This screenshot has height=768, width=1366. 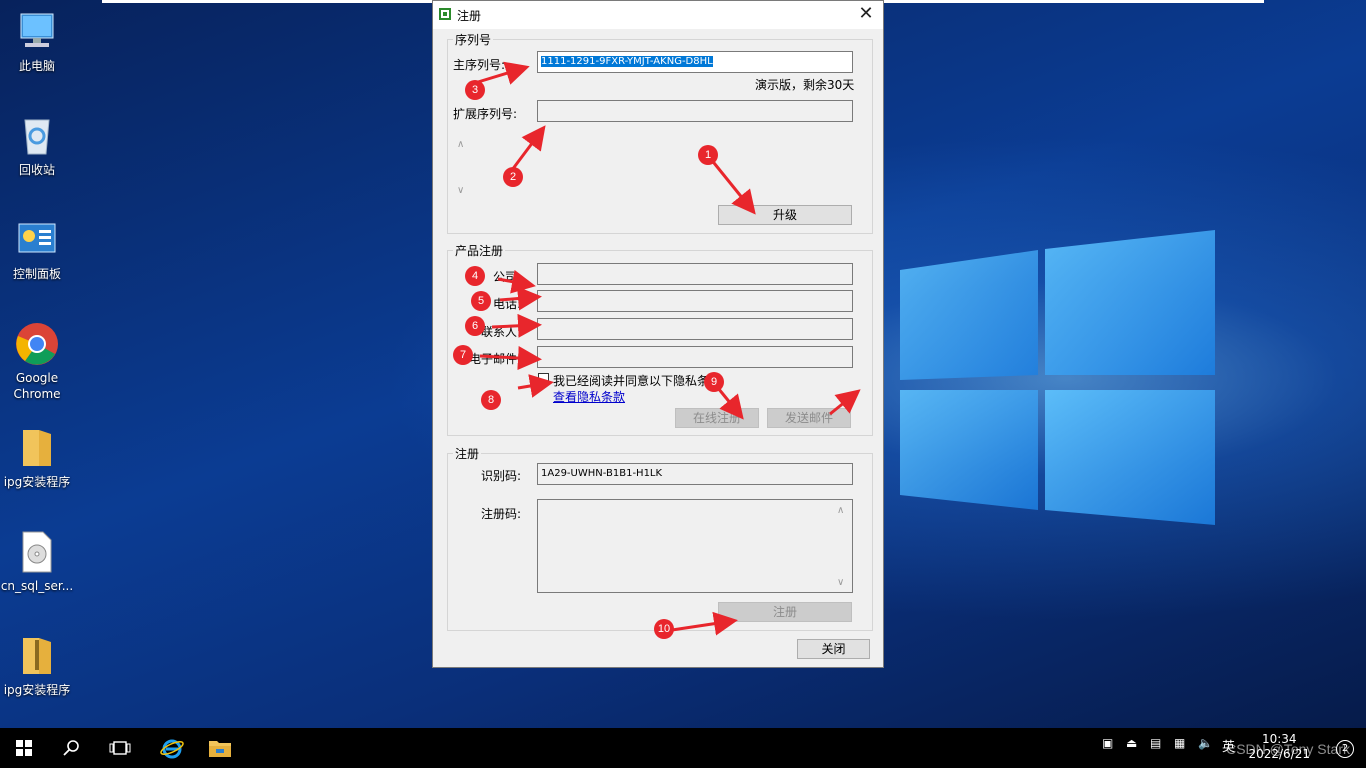 What do you see at coordinates (805, 85) in the screenshot?
I see `trial-status-text: 演示版，剩余30天` at bounding box center [805, 85].